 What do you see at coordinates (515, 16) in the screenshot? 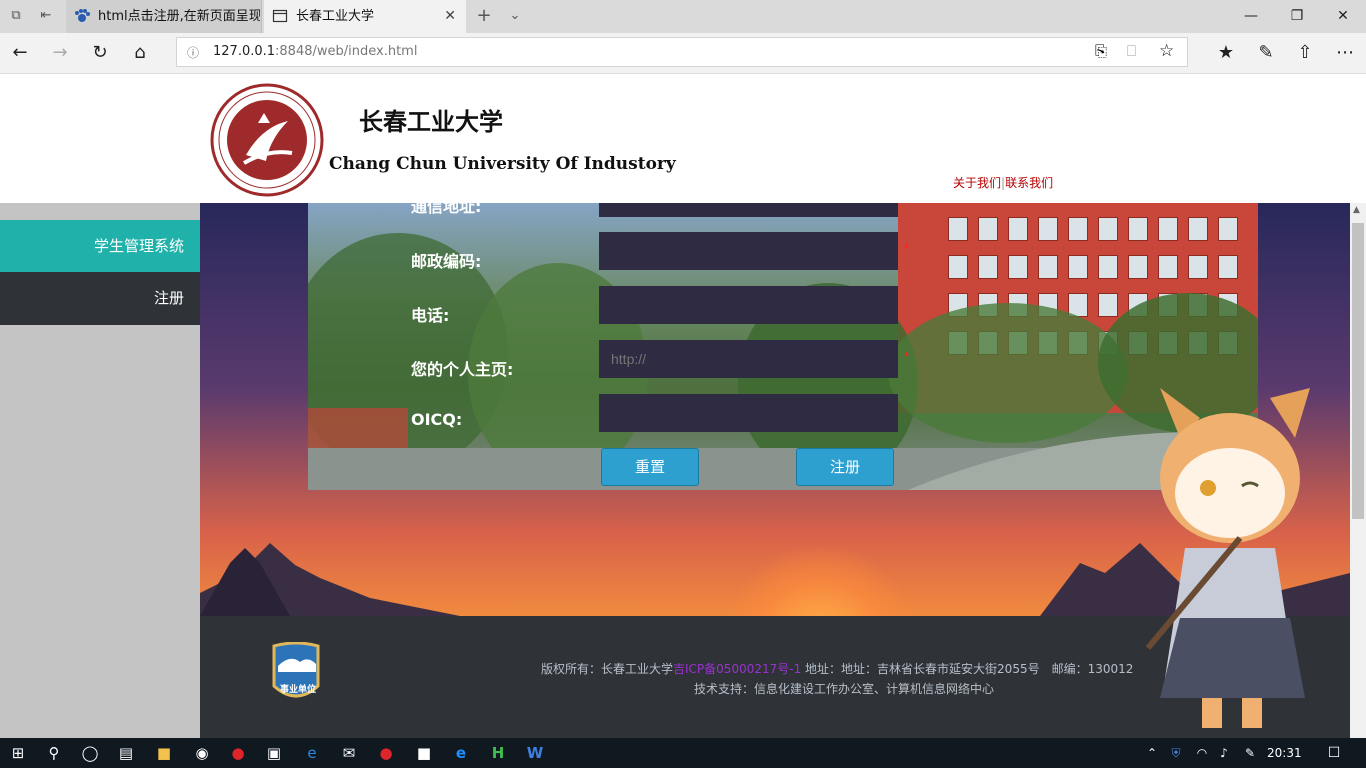
I see `chevron-down-icon: ⌄` at bounding box center [515, 16].